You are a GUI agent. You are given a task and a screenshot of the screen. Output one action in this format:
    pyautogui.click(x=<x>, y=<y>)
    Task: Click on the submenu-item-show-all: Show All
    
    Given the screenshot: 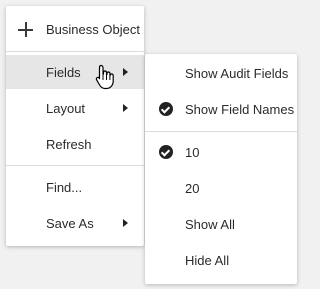 What is the action you would take?
    pyautogui.click(x=221, y=224)
    